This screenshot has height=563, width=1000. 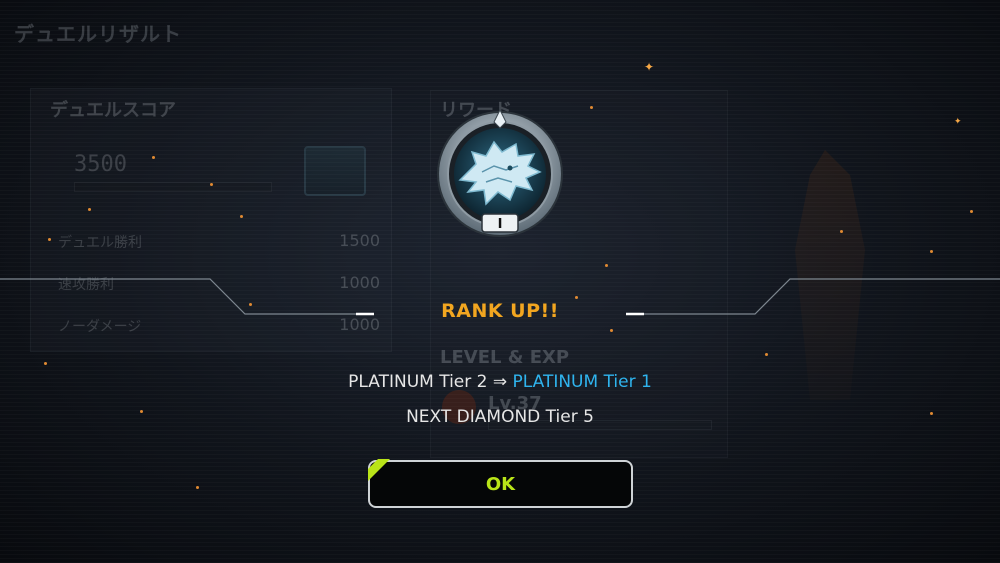 I want to click on rank-up-title: RANK UP!!, so click(x=500, y=311).